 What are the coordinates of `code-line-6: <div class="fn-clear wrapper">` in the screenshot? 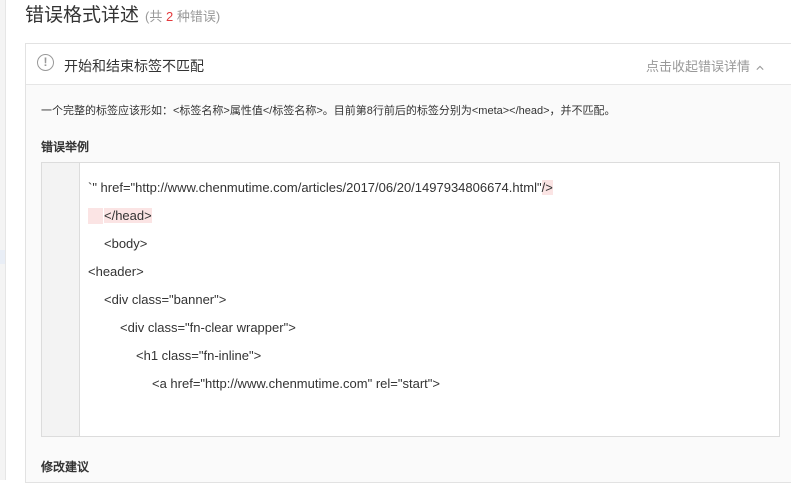 It's located at (208, 327).